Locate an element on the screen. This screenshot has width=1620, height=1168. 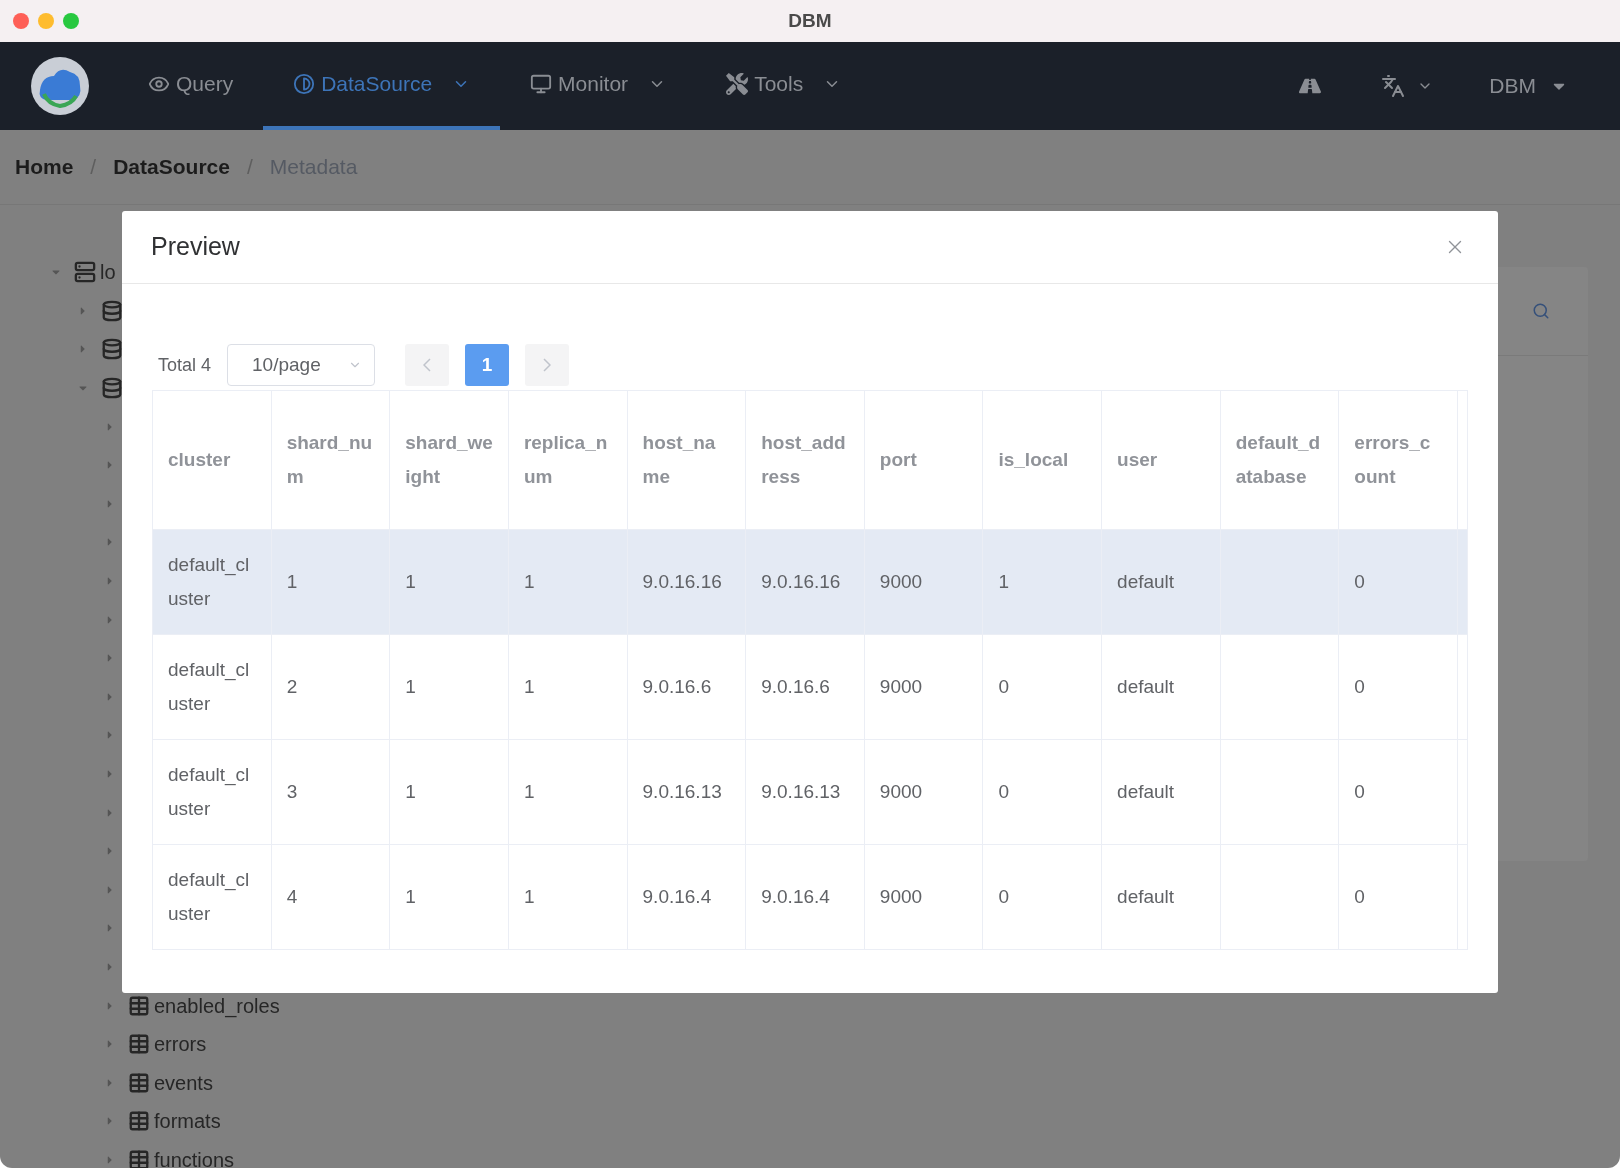
monitor-icon is located at coordinates (541, 84).